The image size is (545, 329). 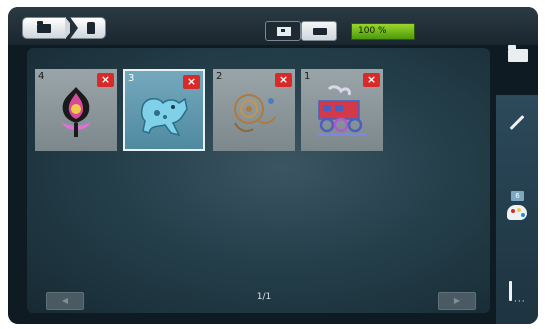 I want to click on breadcrumb-file-button, so click(x=88, y=28).